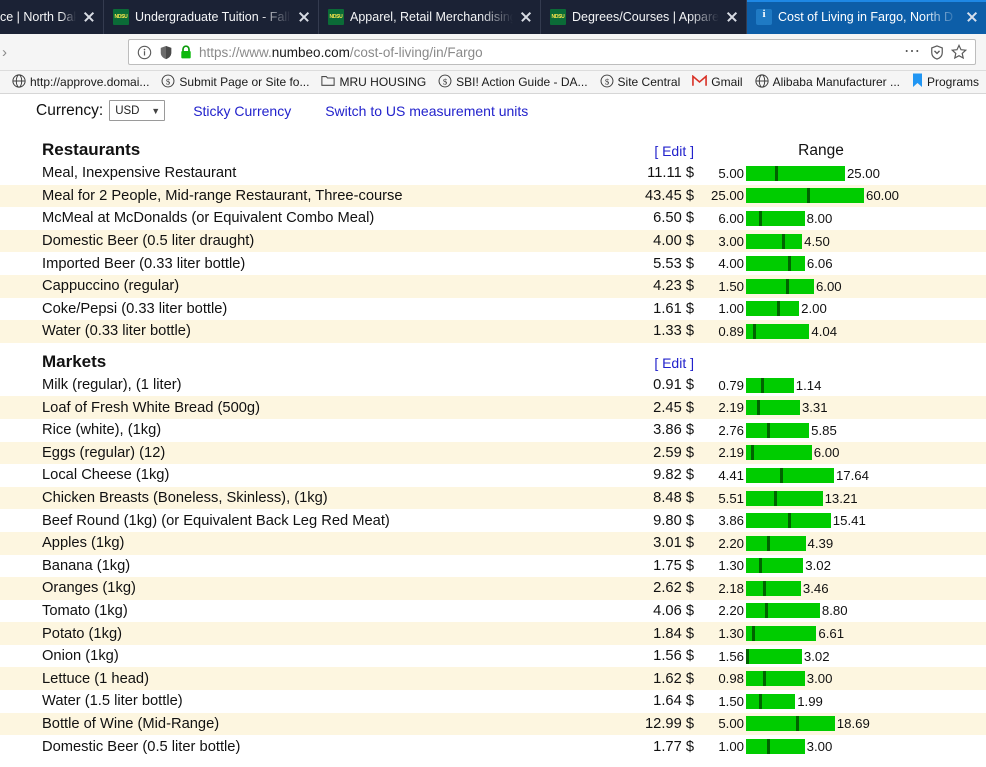  What do you see at coordinates (493, 611) in the screenshot?
I see `table-row: Tomato (1kg) 4.06 $ 2.20 8.80` at bounding box center [493, 611].